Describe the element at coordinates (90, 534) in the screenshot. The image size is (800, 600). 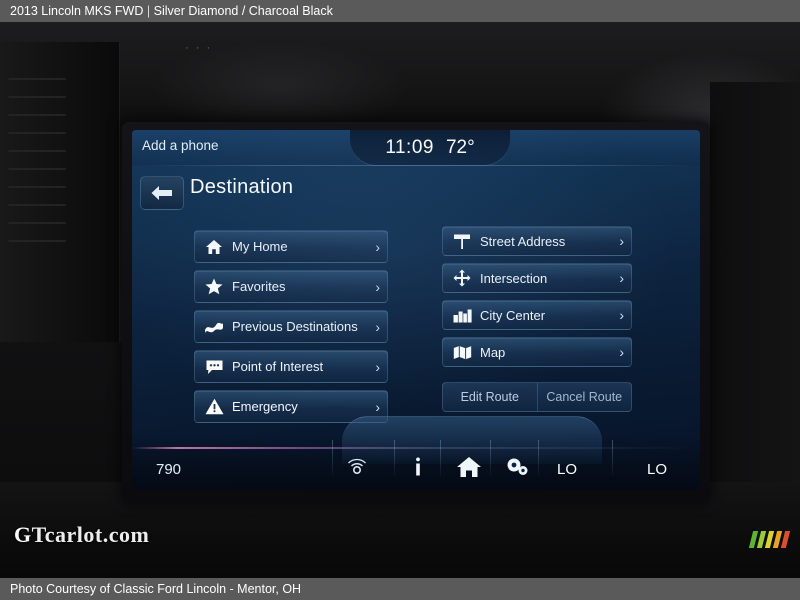
I see `watermark-text: Tcarlot.com` at that location.